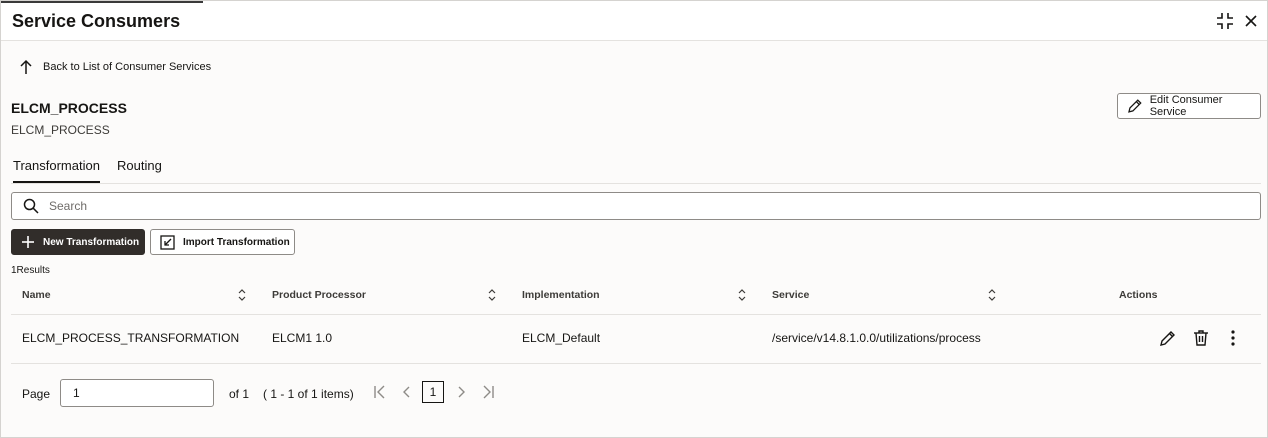  Describe the element at coordinates (461, 392) in the screenshot. I see `next-page-icon` at that location.